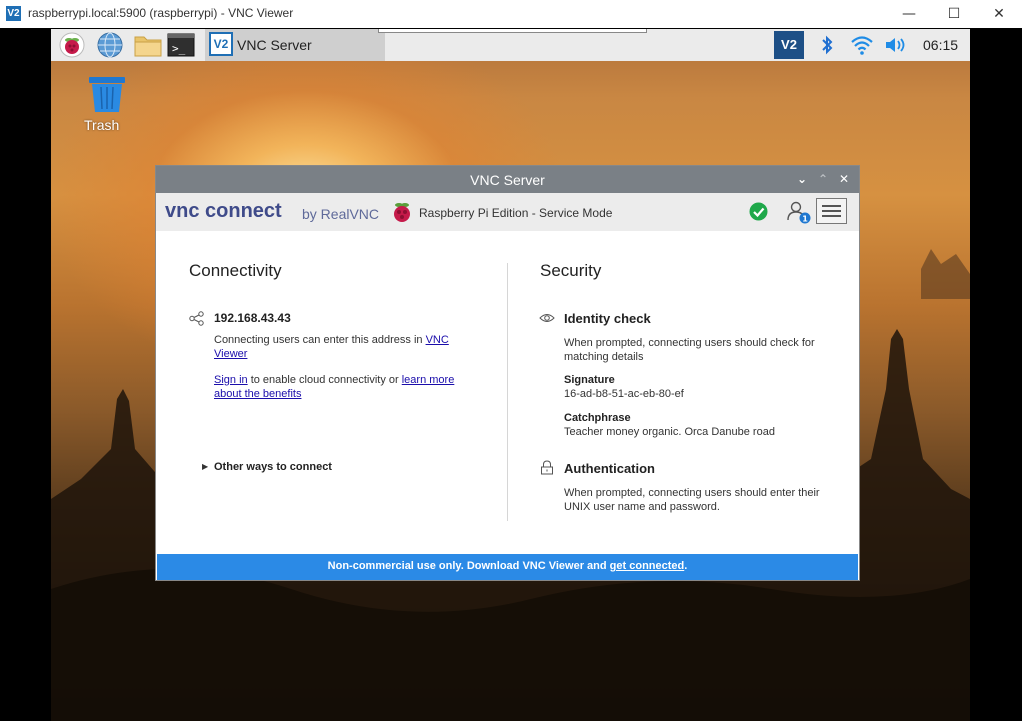  I want to click on signature-value: 16-ad-b8-51-ac-eb-80-ef, so click(624, 394).